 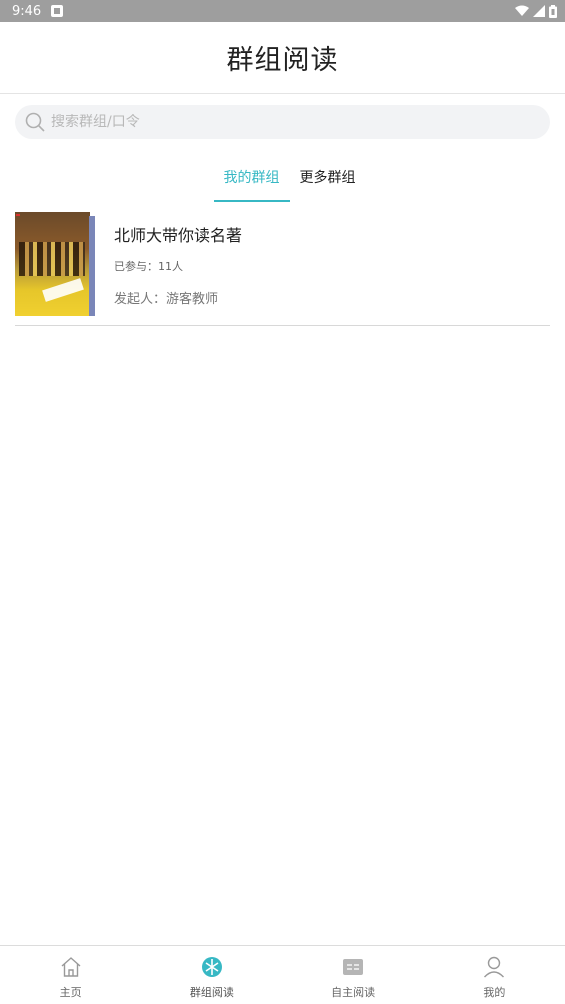 What do you see at coordinates (353, 967) in the screenshot?
I see `self-reading-icon` at bounding box center [353, 967].